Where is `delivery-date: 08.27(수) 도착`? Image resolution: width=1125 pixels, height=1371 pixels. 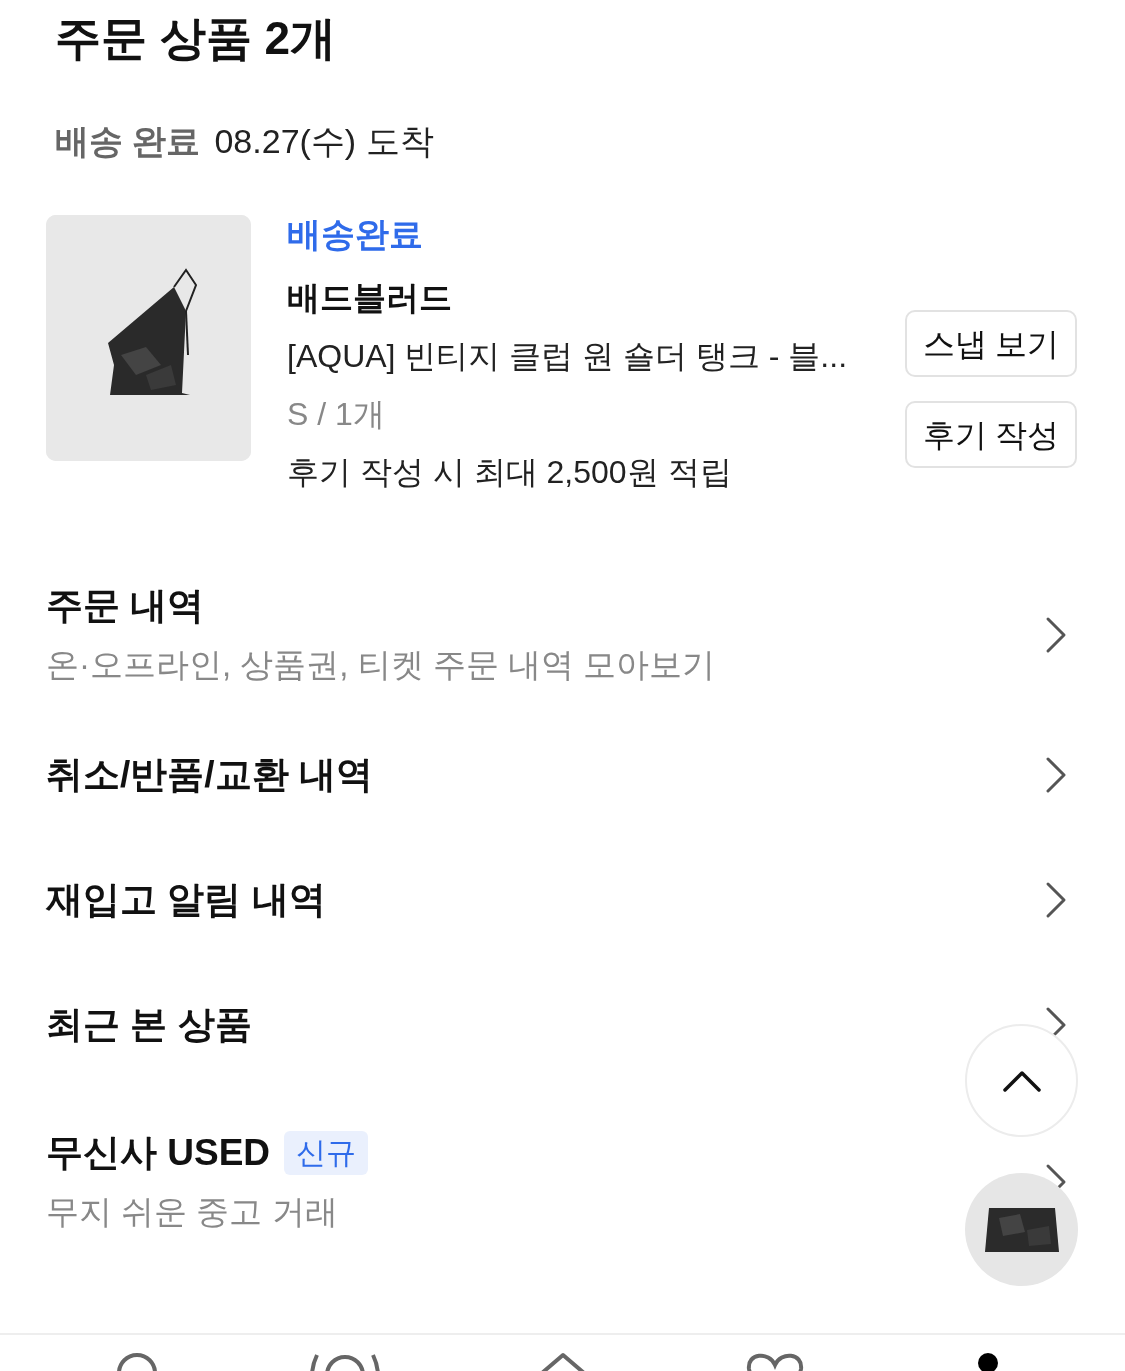 delivery-date: 08.27(수) 도착 is located at coordinates (324, 141).